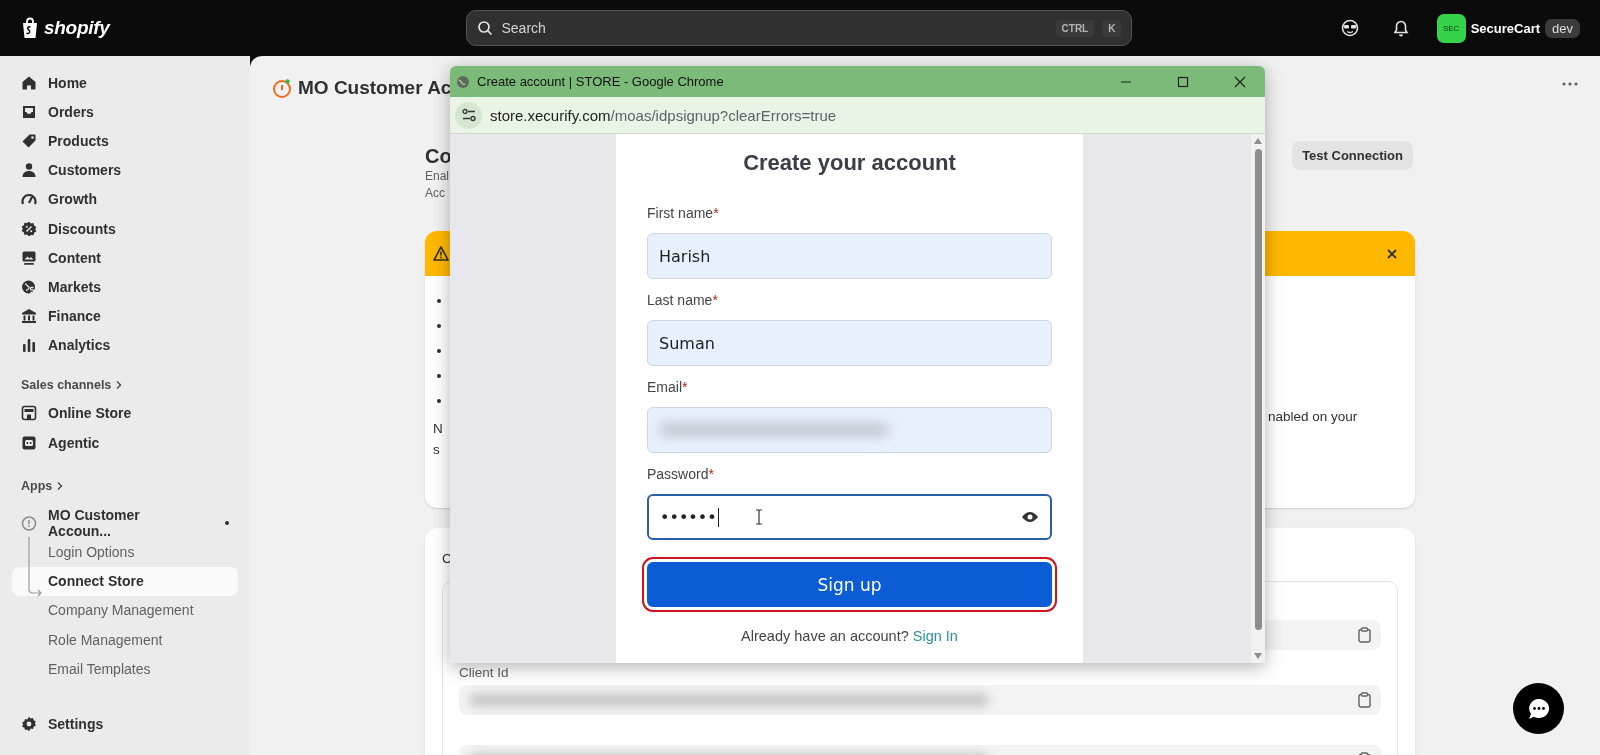  What do you see at coordinates (1258, 656) in the screenshot?
I see `scroll-down-icon` at bounding box center [1258, 656].